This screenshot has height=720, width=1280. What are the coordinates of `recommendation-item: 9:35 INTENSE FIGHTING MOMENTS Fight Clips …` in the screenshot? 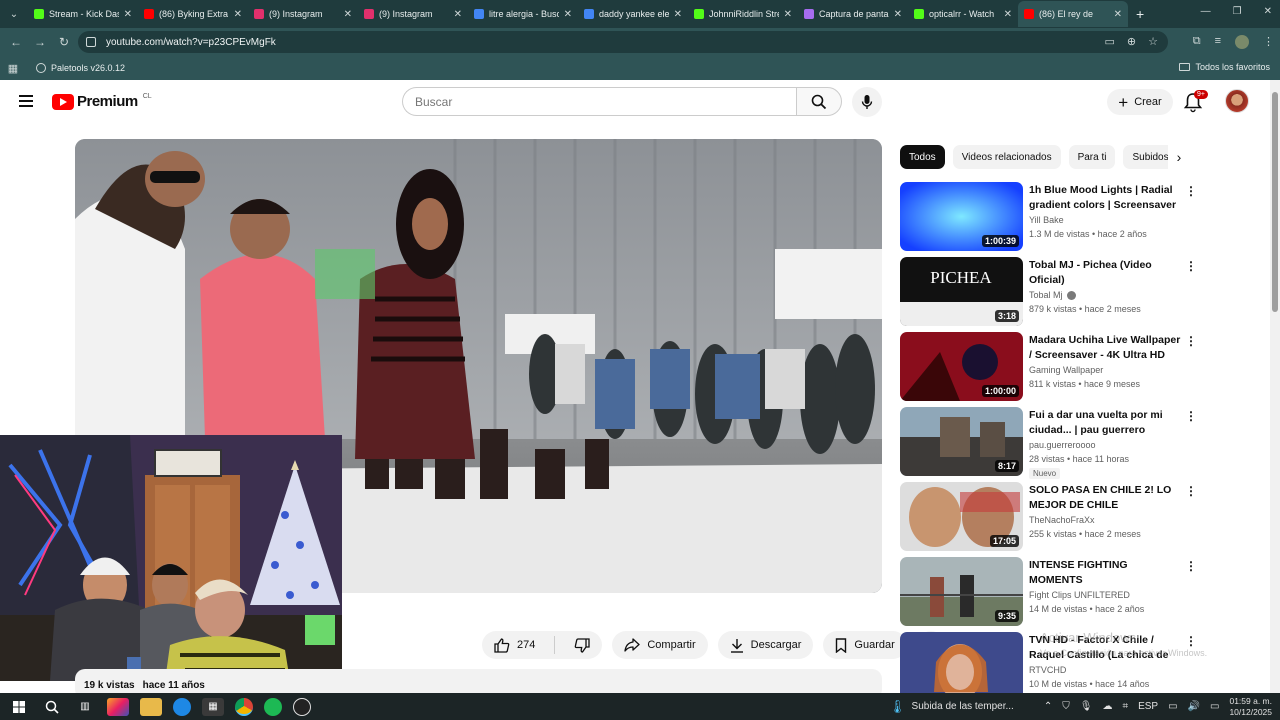 It's located at (1050, 594).